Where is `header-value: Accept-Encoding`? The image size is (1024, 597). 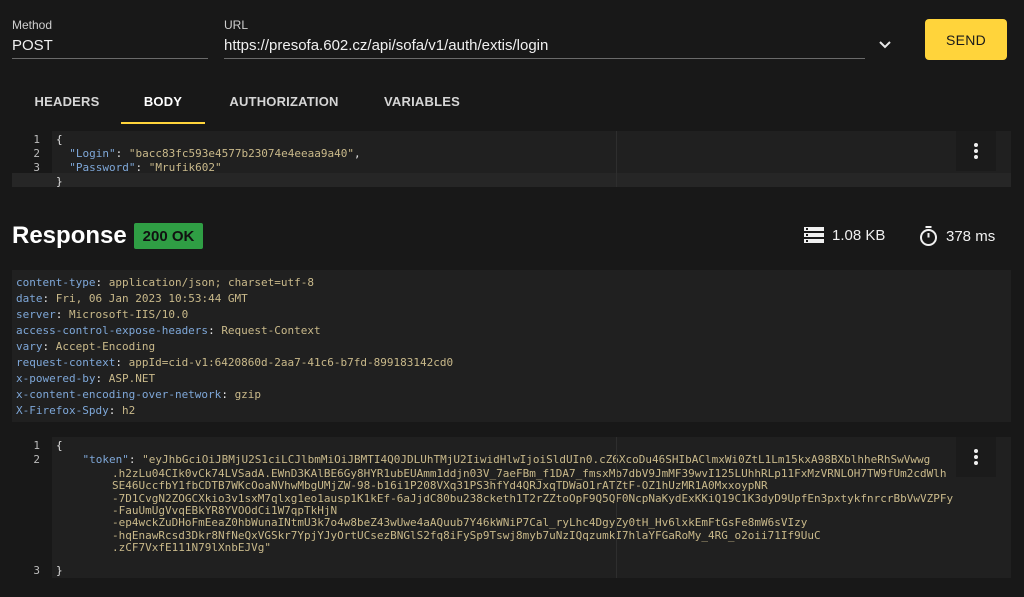
header-value: Accept-Encoding is located at coordinates (105, 346).